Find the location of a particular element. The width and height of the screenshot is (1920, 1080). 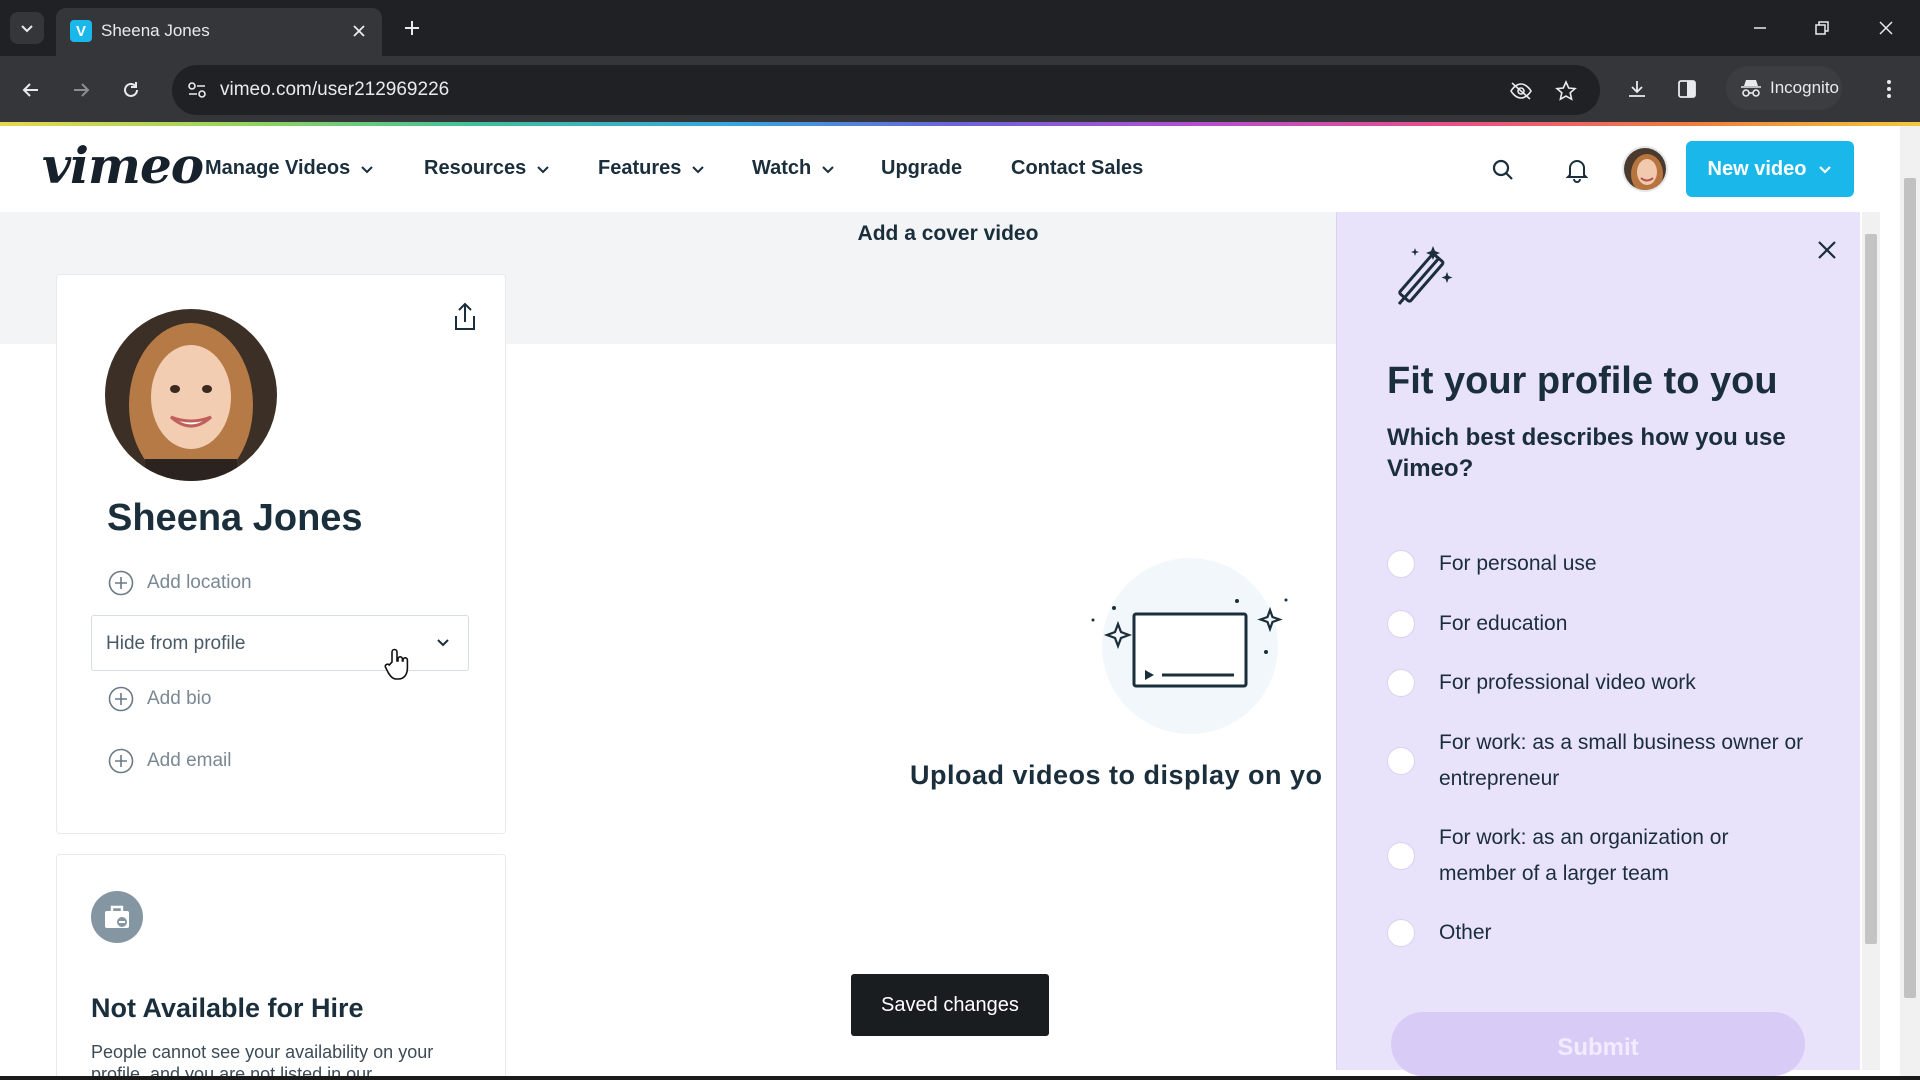

nav-label: Resources is located at coordinates (475, 168).